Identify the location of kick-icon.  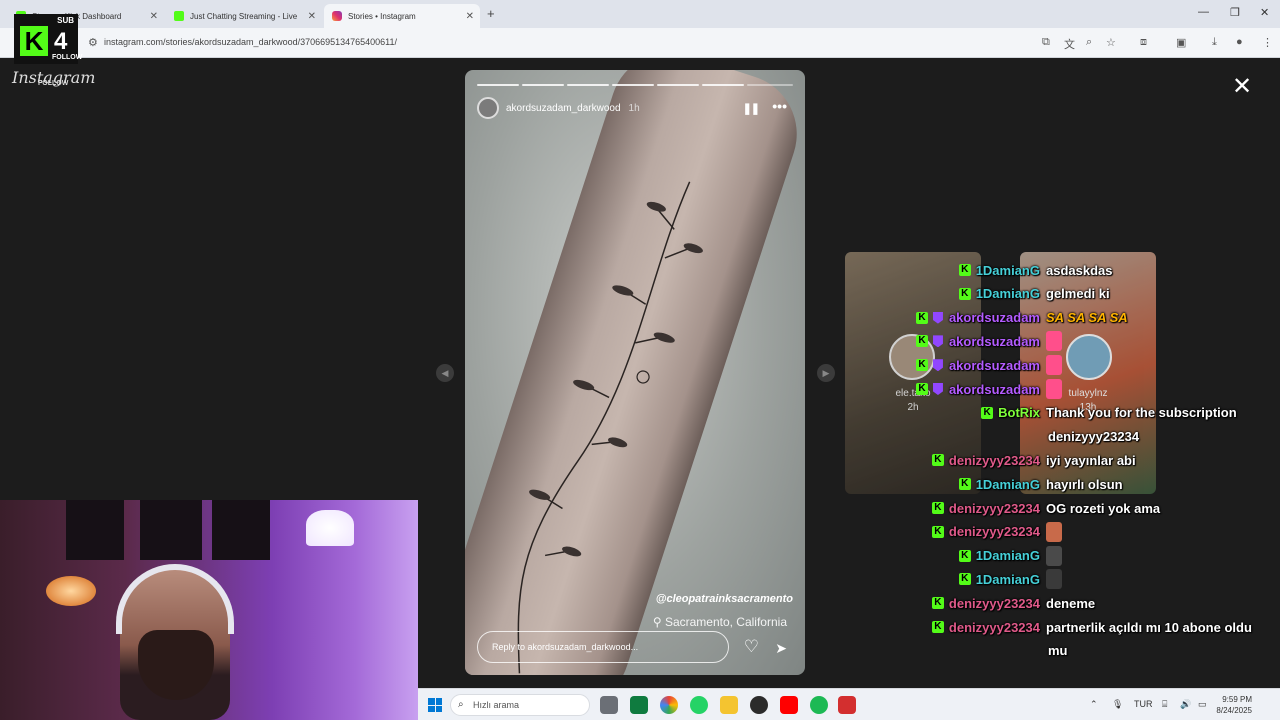
(179, 16).